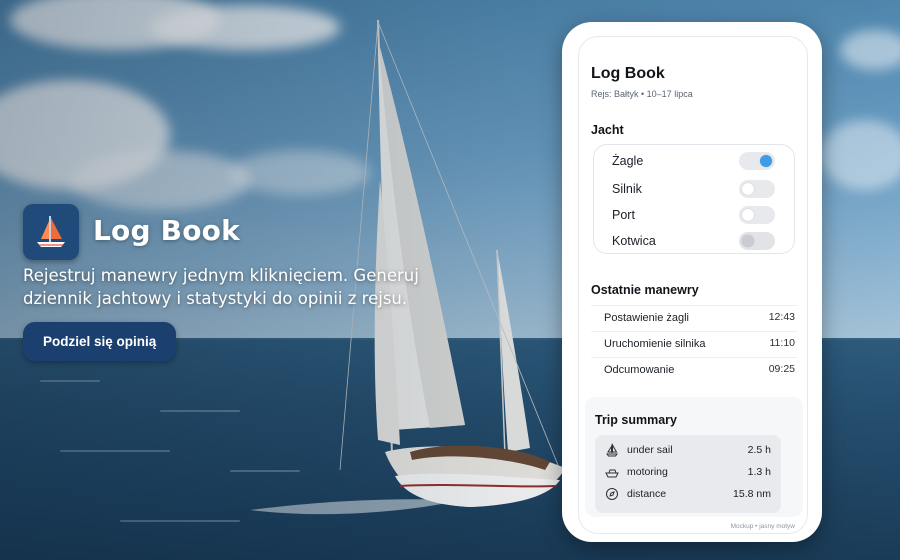 The height and width of the screenshot is (560, 900). Describe the element at coordinates (646, 318) in the screenshot. I see `maneuver-name: Postawienie żagli` at that location.